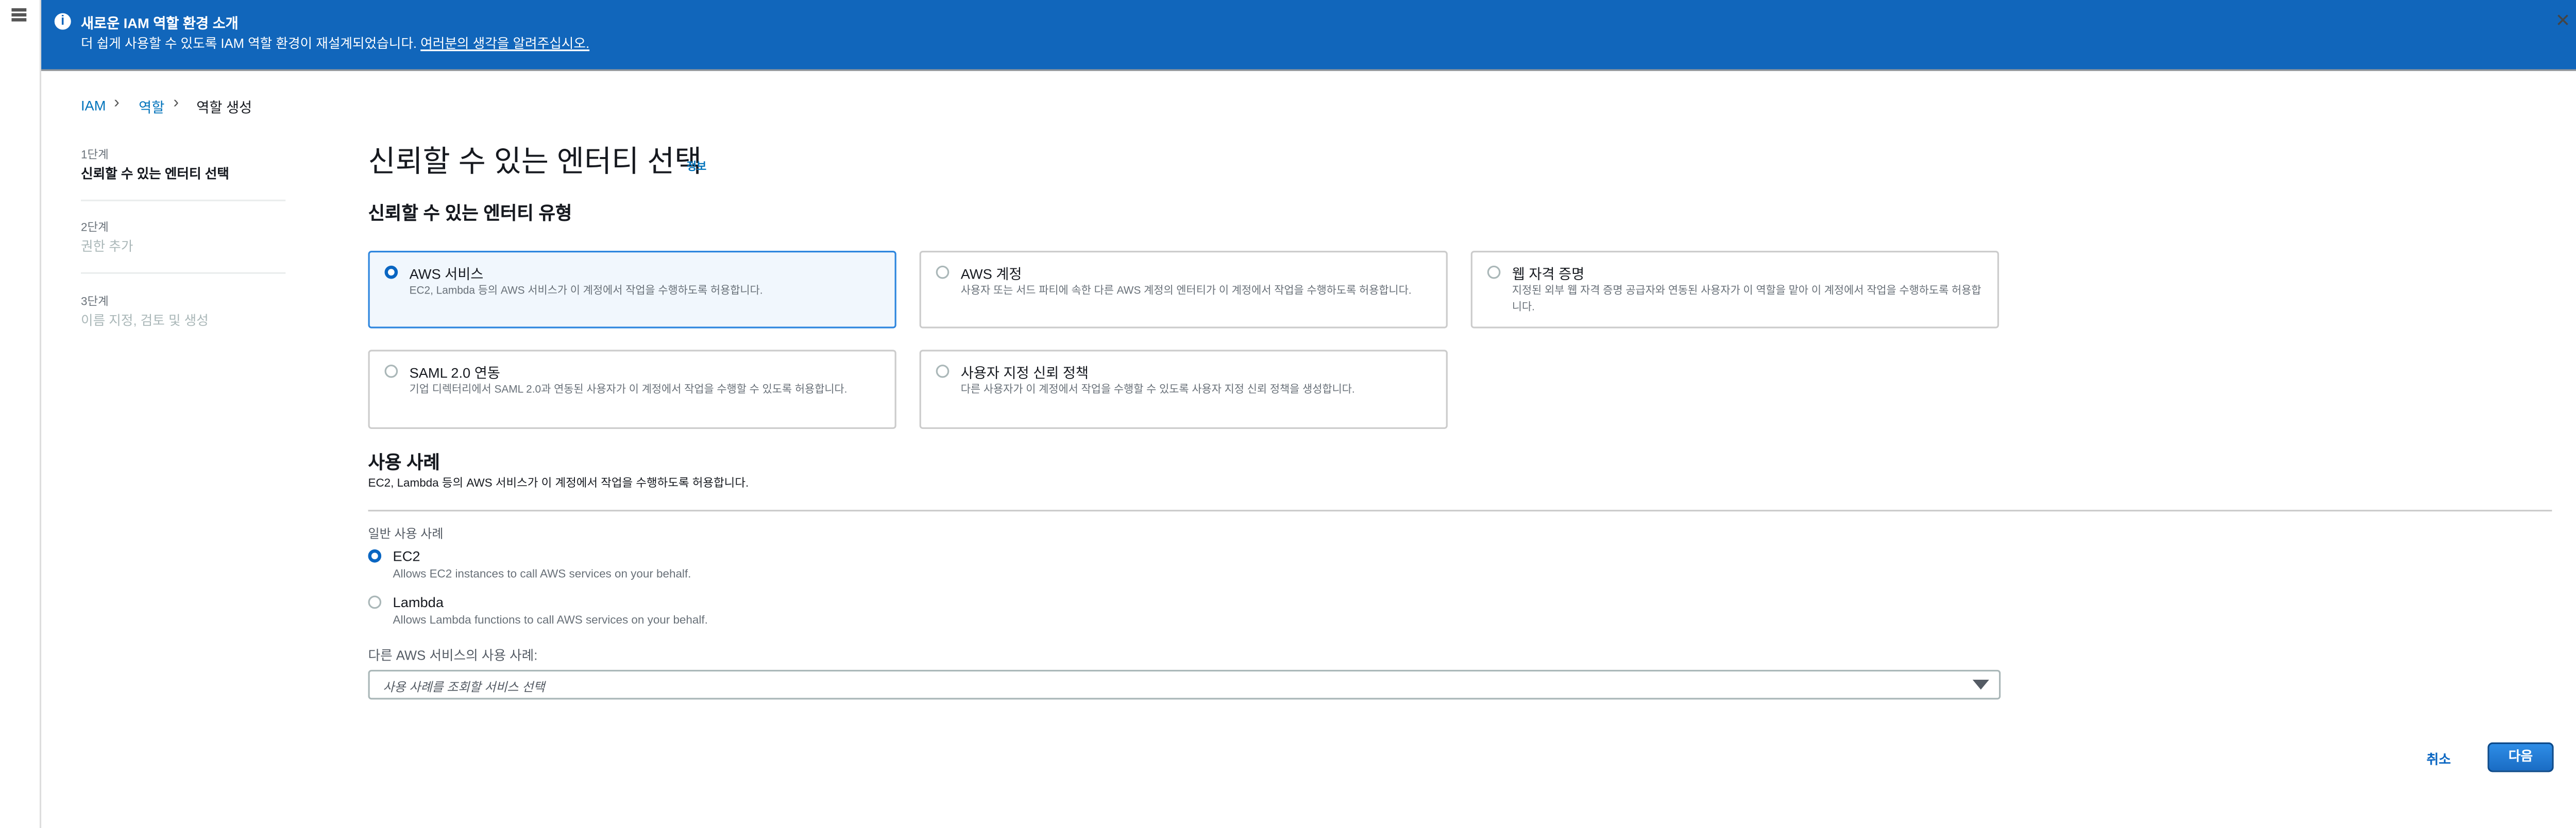 This screenshot has height=828, width=2576. Describe the element at coordinates (95, 228) in the screenshot. I see `step-2-label: 2단계` at that location.